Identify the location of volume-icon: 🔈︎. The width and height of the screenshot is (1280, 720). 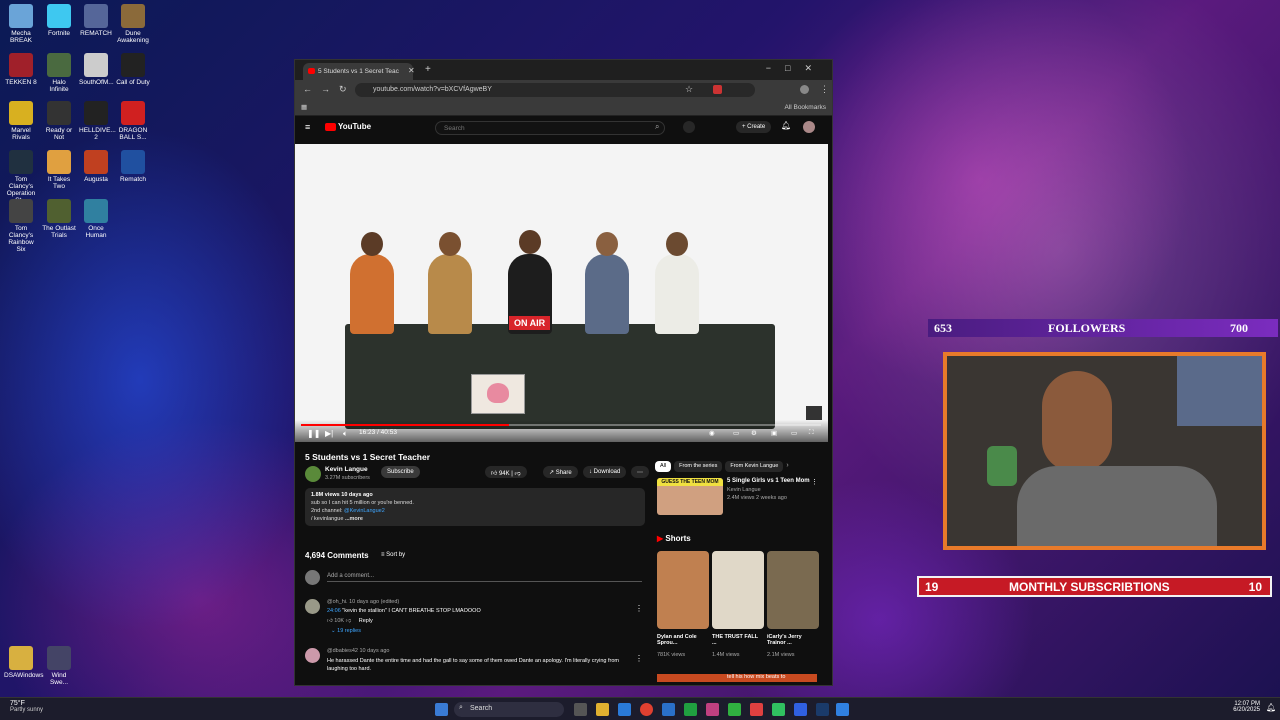
(345, 434).